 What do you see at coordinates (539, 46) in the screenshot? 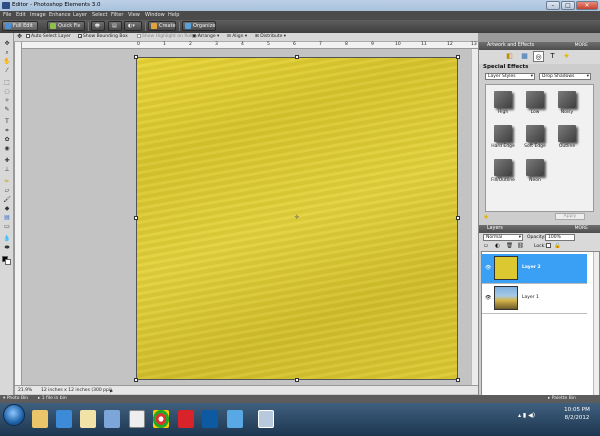
I see `artwork-effects-header: Artwork and Effects MORE` at bounding box center [539, 46].